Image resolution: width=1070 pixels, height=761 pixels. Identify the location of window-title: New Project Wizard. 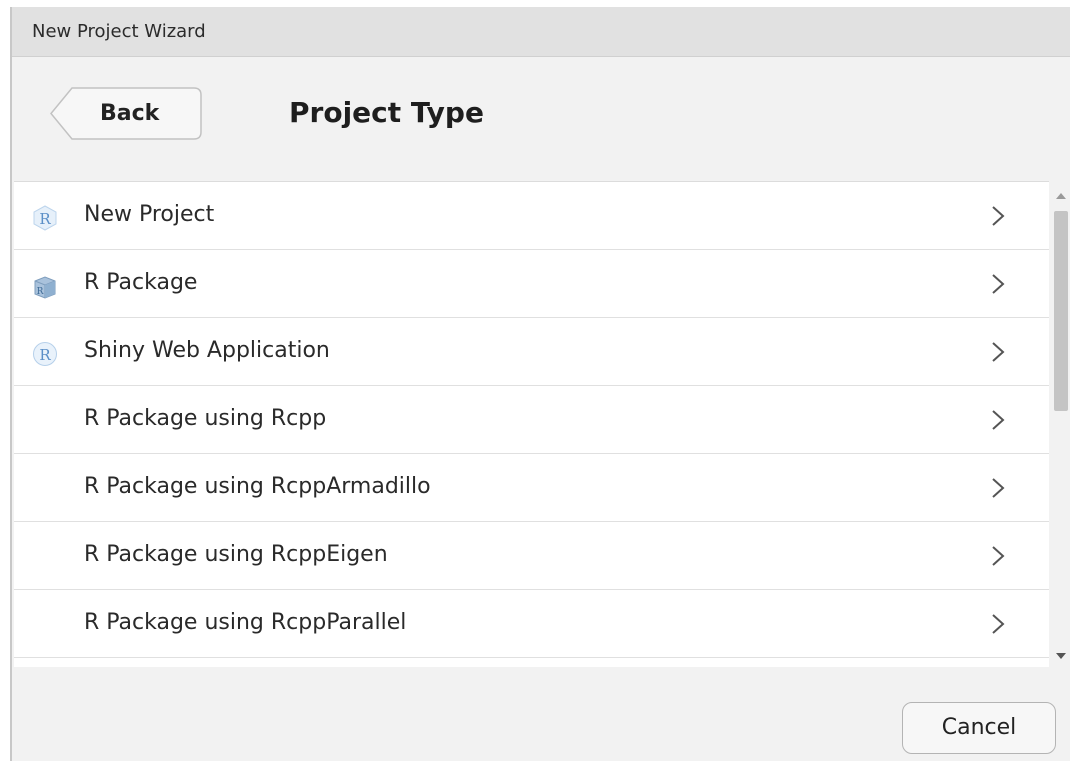
(119, 31).